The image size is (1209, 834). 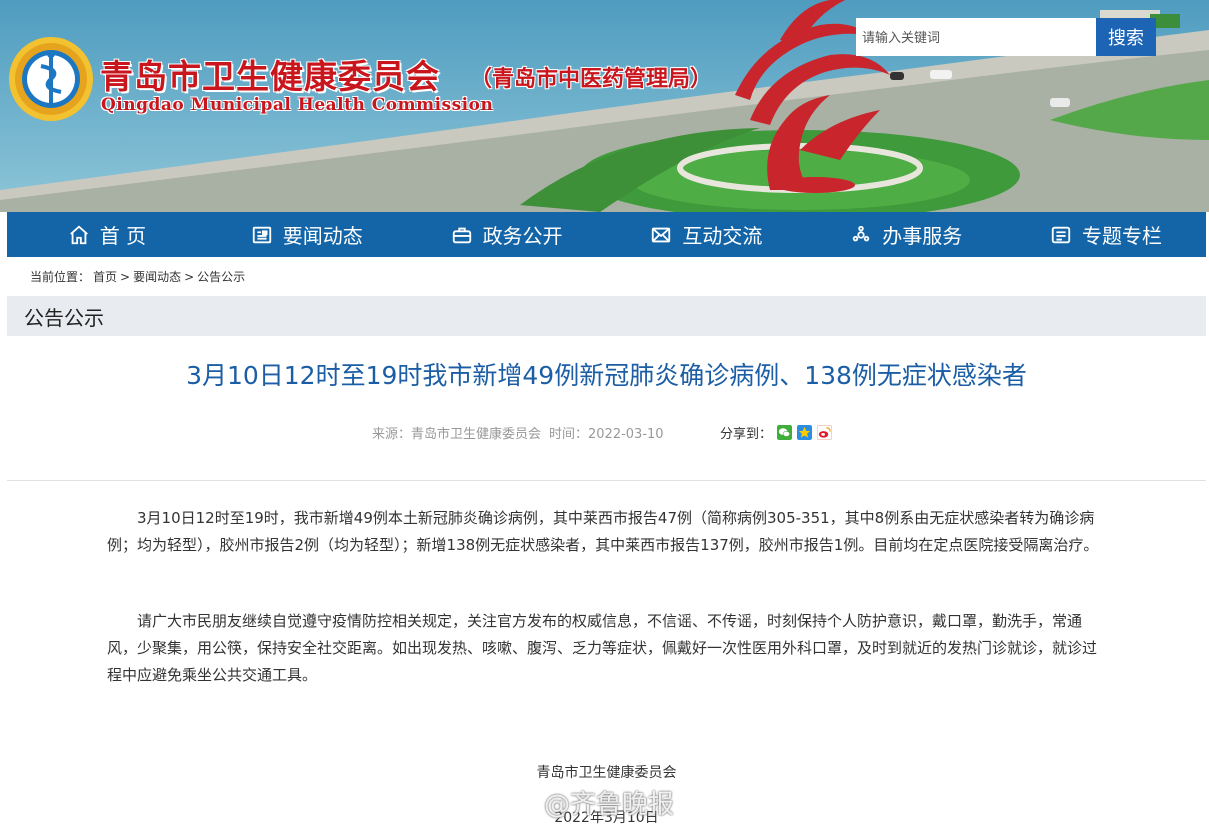 I want to click on home-icon, so click(x=78, y=234).